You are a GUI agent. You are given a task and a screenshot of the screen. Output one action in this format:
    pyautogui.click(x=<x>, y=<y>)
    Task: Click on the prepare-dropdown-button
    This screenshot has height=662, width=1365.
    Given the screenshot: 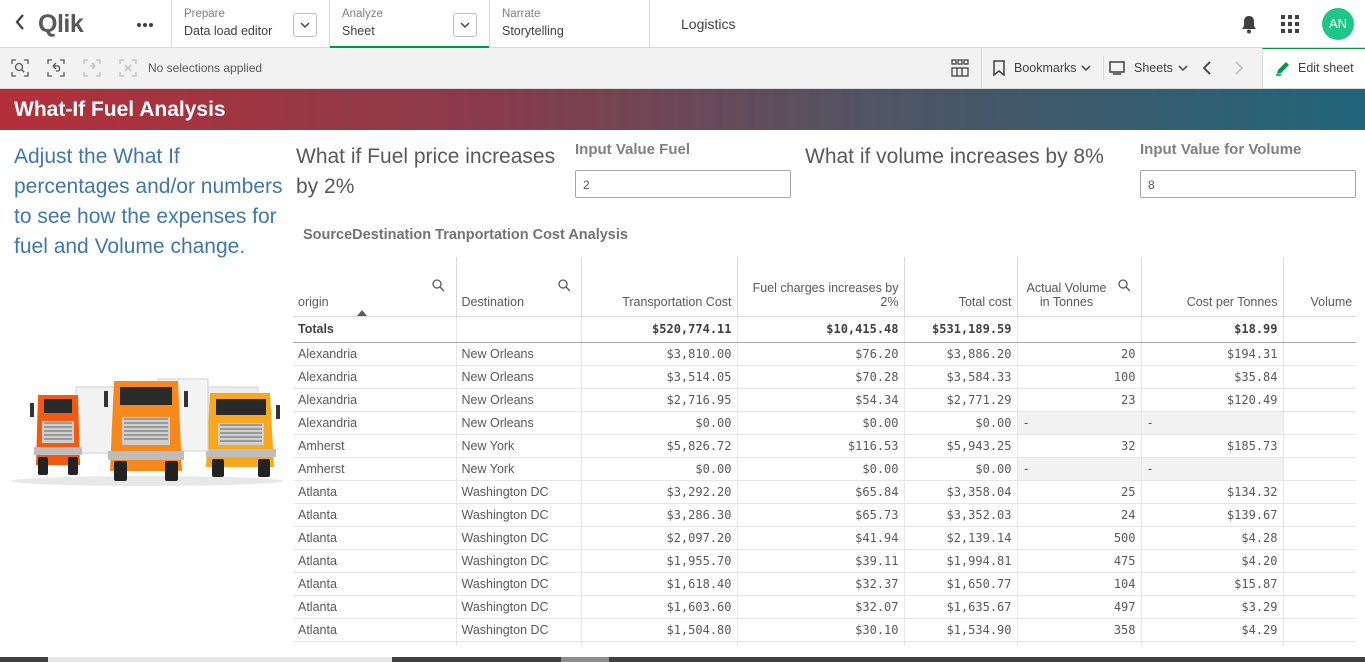 What is the action you would take?
    pyautogui.click(x=305, y=25)
    